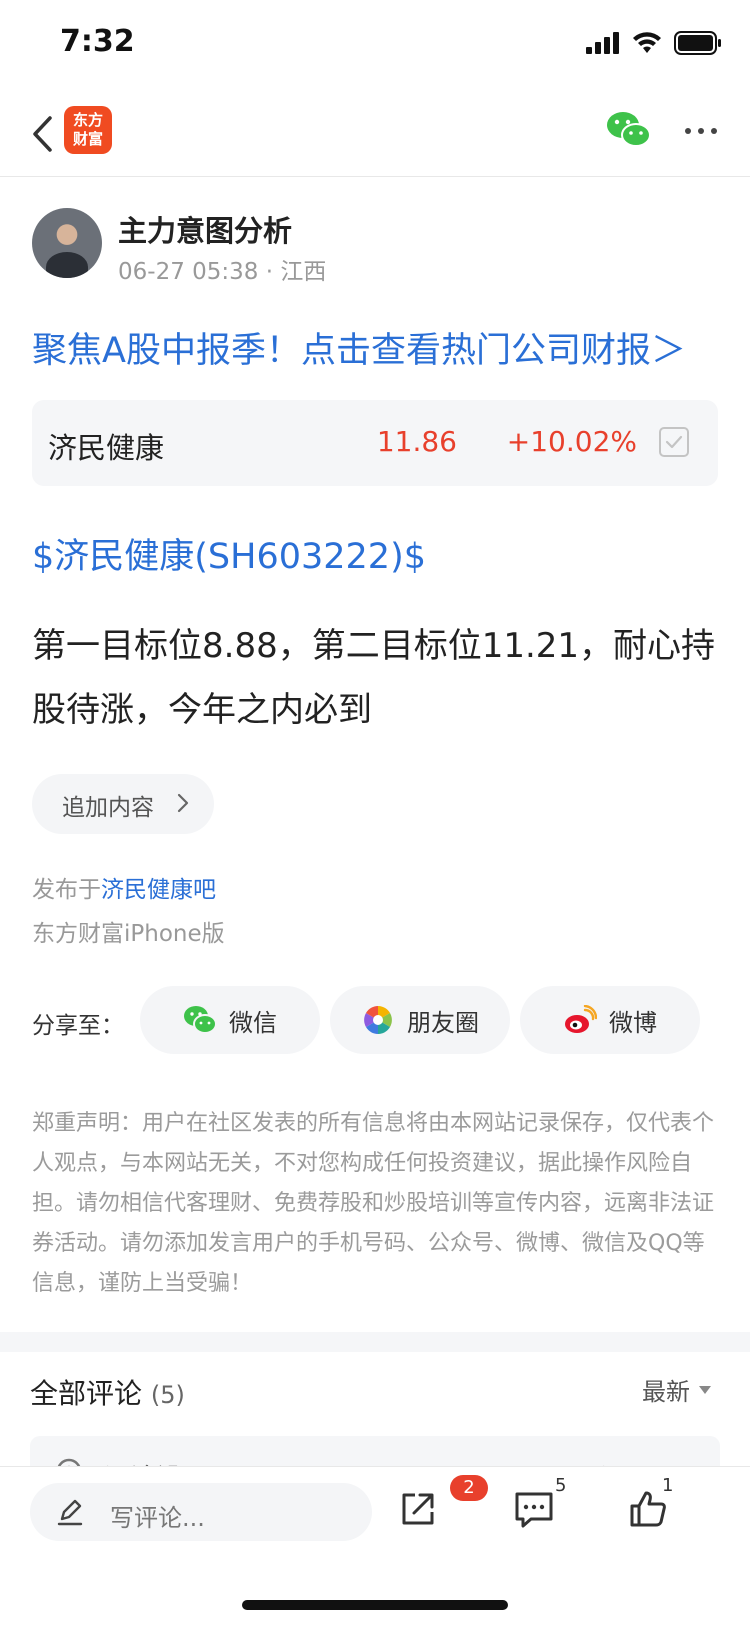  Describe the element at coordinates (158, 890) in the screenshot. I see `forum-link: 济民健康吧` at that location.